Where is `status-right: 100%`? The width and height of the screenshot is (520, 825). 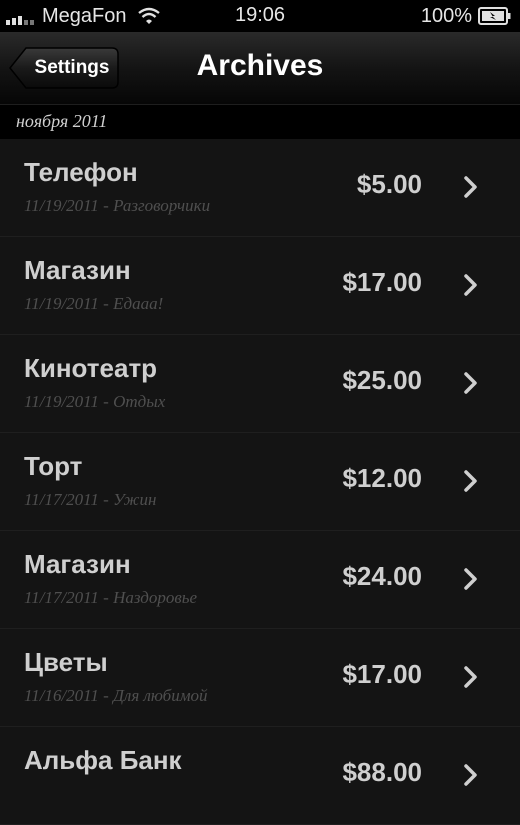
status-right: 100% is located at coordinates (466, 16).